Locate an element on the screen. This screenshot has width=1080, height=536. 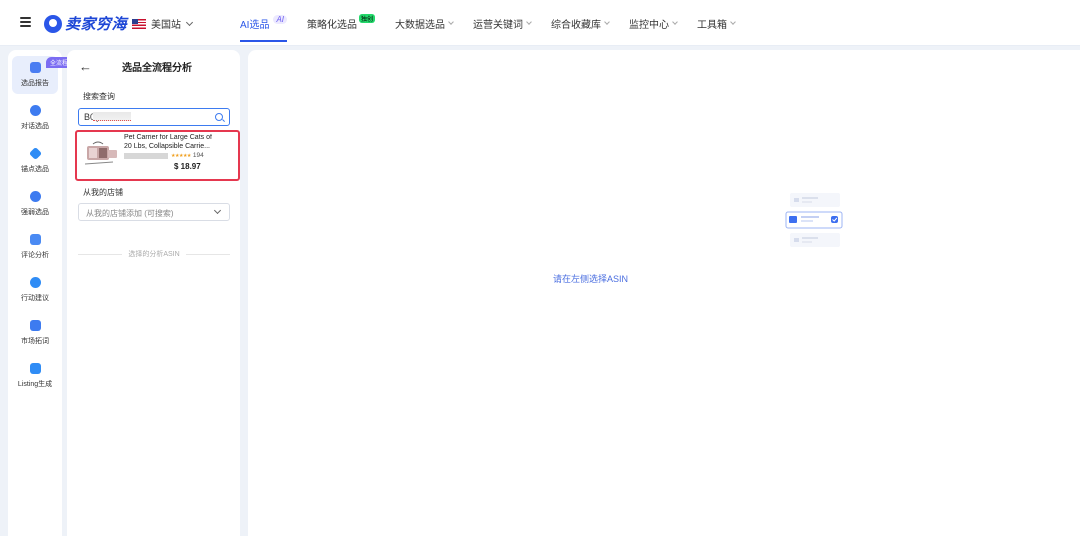
store-select: 从我的店铺添加 (可搜索) is located at coordinates (154, 212).